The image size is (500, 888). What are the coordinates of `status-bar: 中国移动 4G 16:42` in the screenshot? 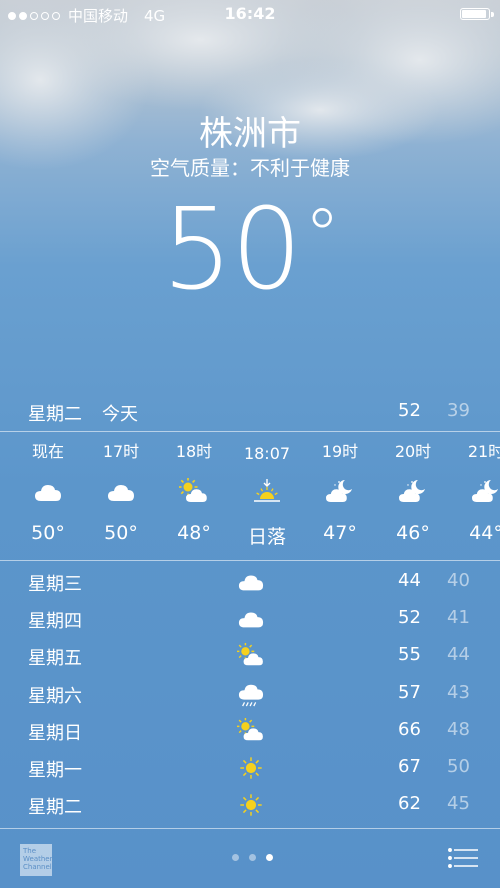 It's located at (250, 14).